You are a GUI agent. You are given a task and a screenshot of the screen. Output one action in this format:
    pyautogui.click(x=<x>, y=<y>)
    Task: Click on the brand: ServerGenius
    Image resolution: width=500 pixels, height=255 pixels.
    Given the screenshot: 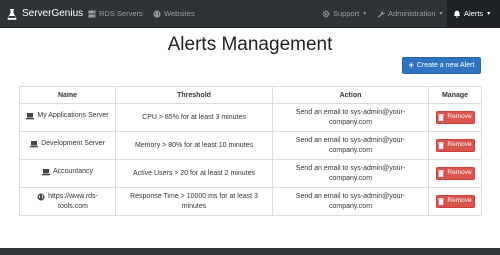 What is the action you would take?
    pyautogui.click(x=44, y=13)
    